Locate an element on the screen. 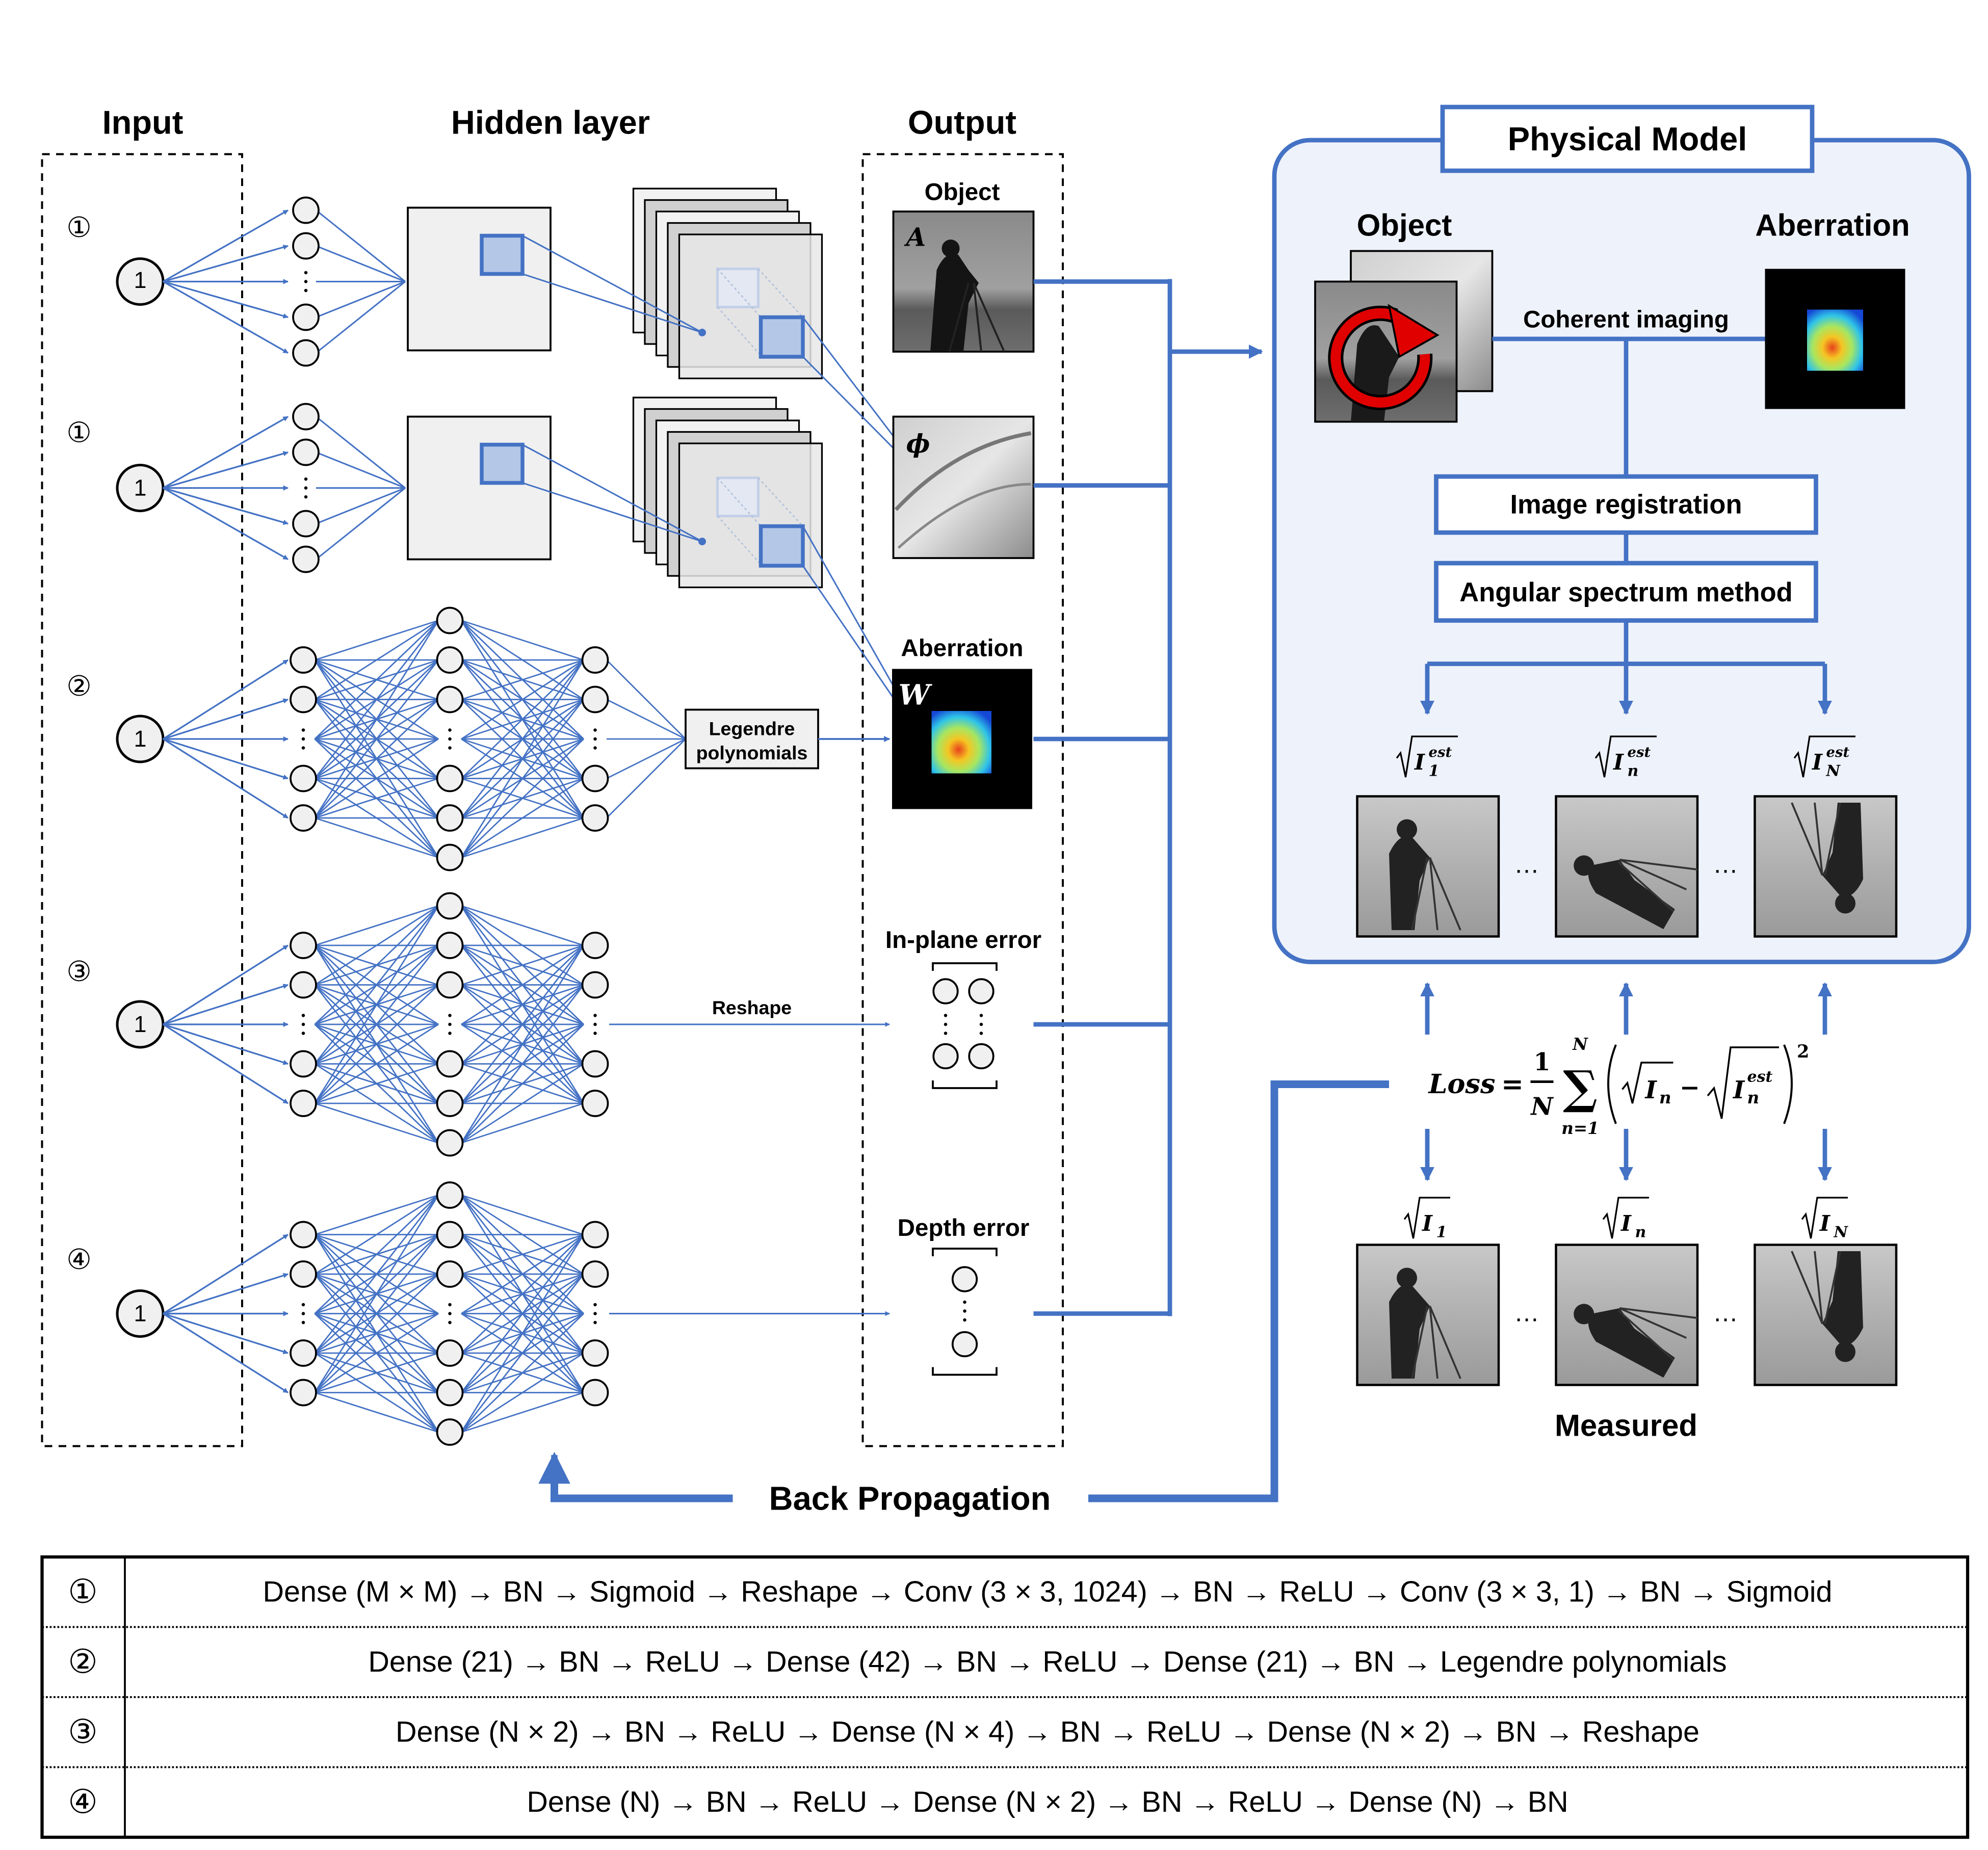 Image resolution: width=1988 pixels, height=1850 pixels. kernel-point is located at coordinates (702, 332).